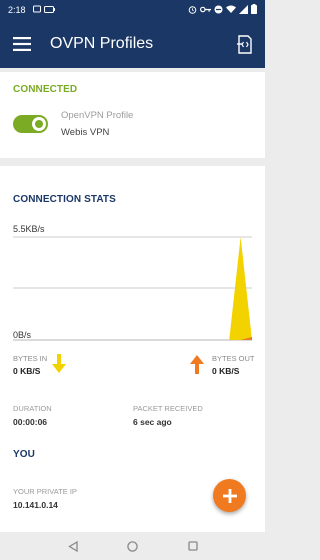  What do you see at coordinates (49, 10) in the screenshot?
I see `battery-saver-icon` at bounding box center [49, 10].